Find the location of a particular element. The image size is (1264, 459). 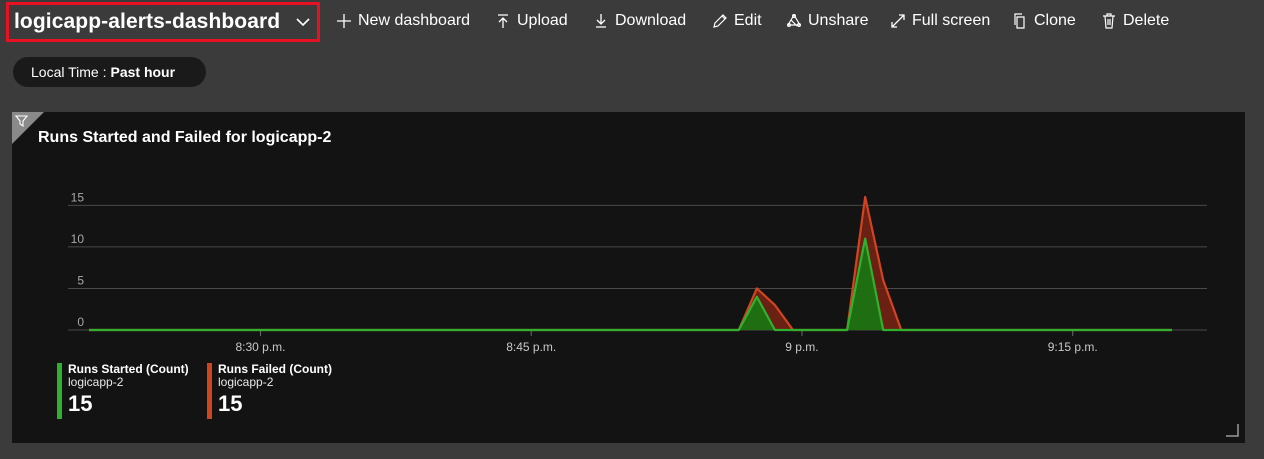

delete-button: Delete is located at coordinates (1135, 21).